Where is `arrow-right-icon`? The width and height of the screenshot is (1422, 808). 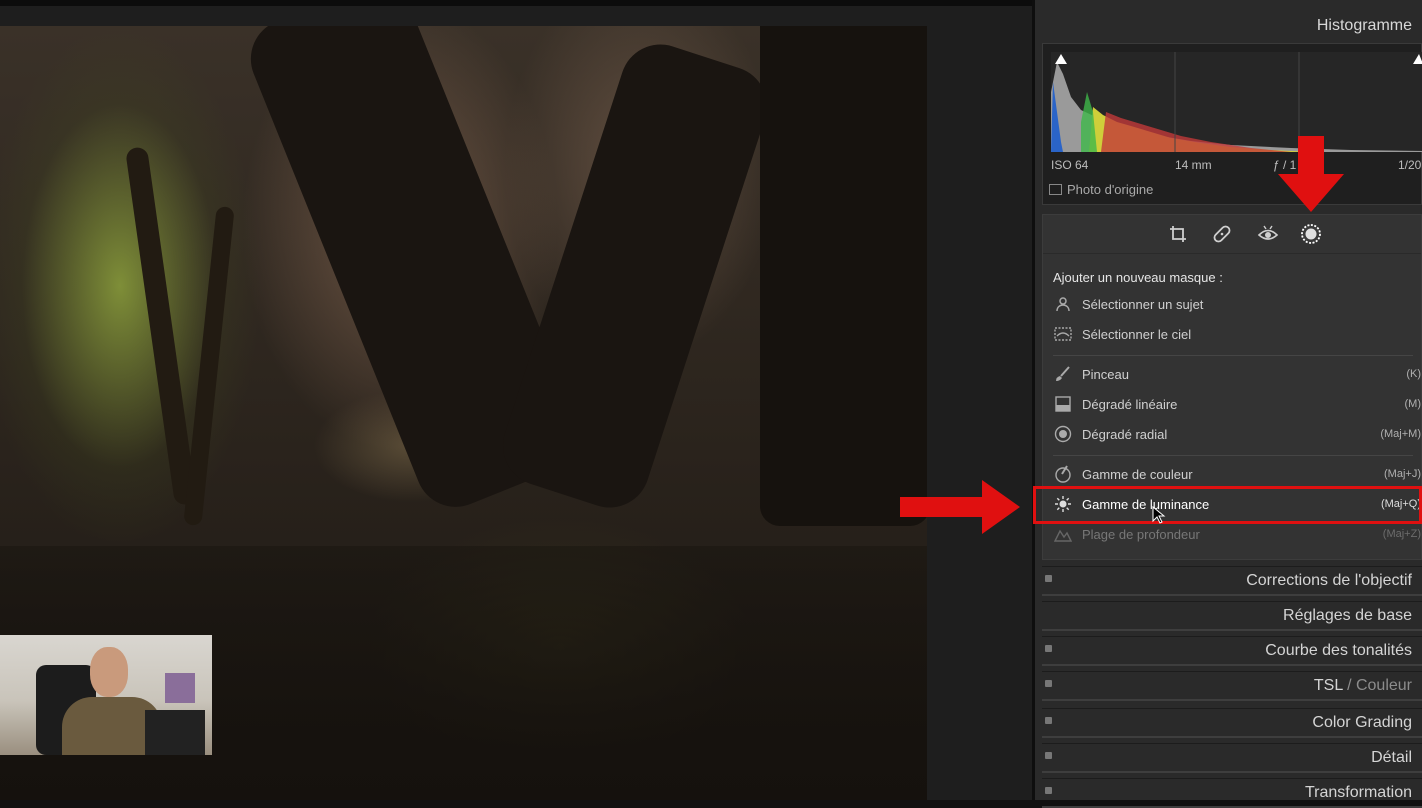
arrow-right-icon is located at coordinates (960, 507).